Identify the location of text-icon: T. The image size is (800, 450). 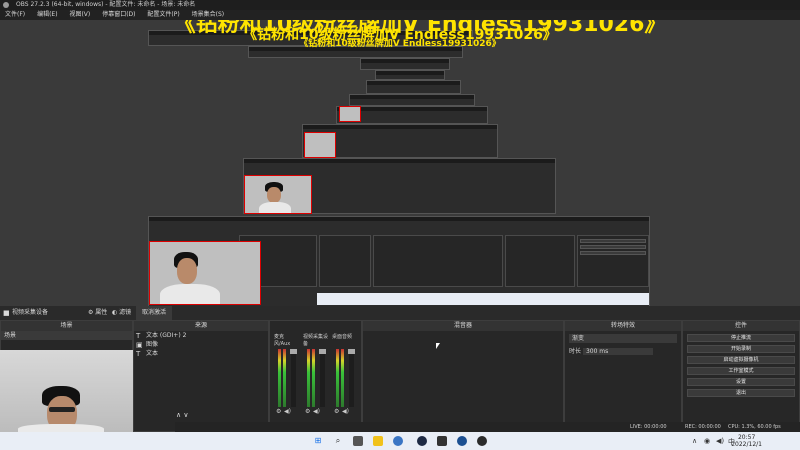
(138, 354).